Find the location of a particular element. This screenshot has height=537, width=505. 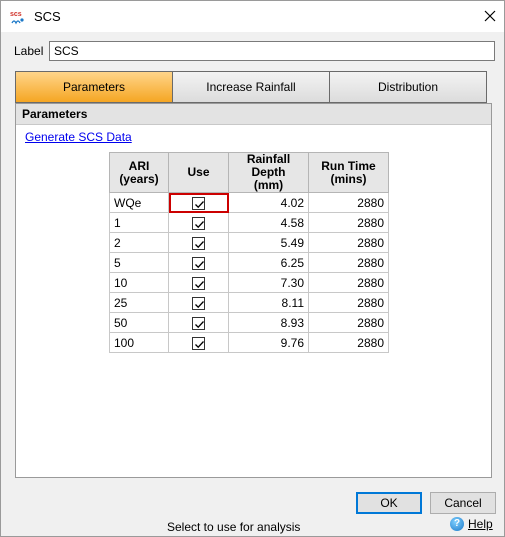

ok-button: OK is located at coordinates (389, 503).